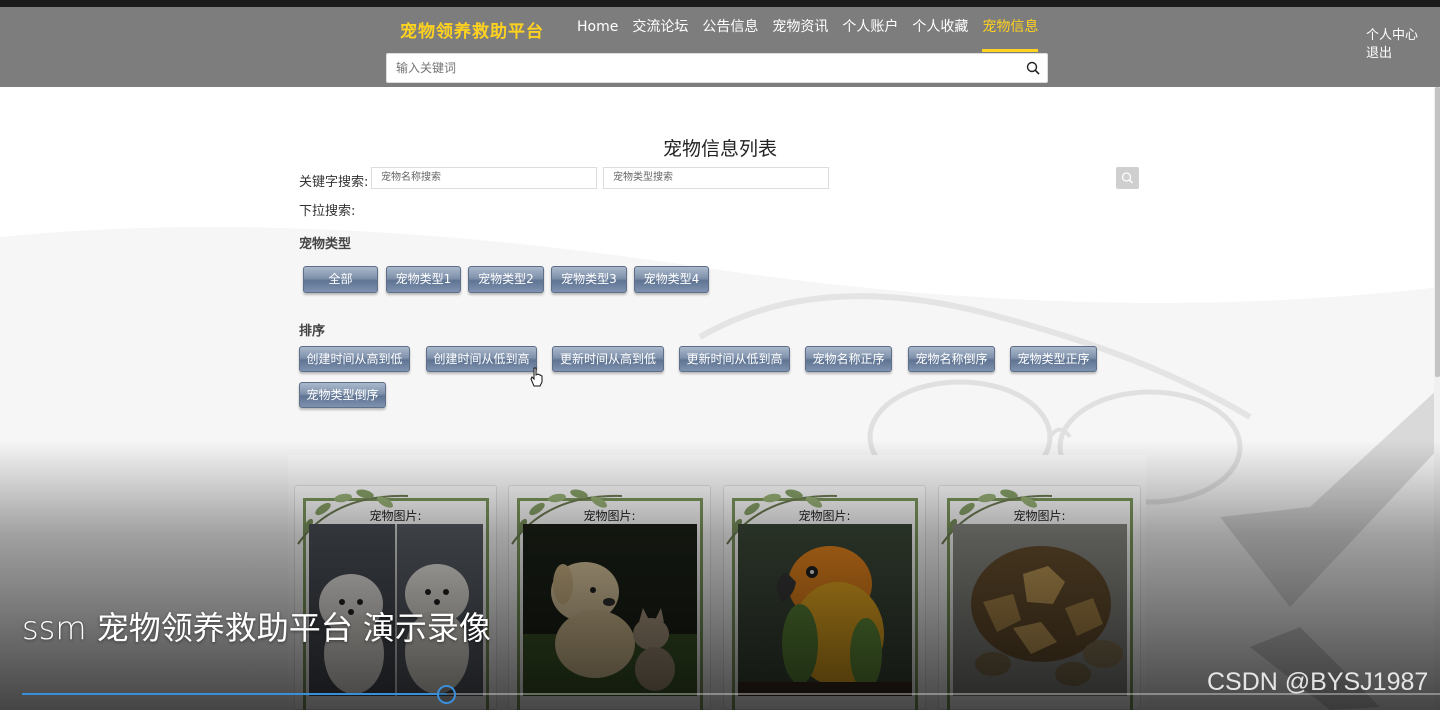  What do you see at coordinates (848, 359) in the screenshot?
I see `sort-name-asc-button: 宠物名称正序` at bounding box center [848, 359].